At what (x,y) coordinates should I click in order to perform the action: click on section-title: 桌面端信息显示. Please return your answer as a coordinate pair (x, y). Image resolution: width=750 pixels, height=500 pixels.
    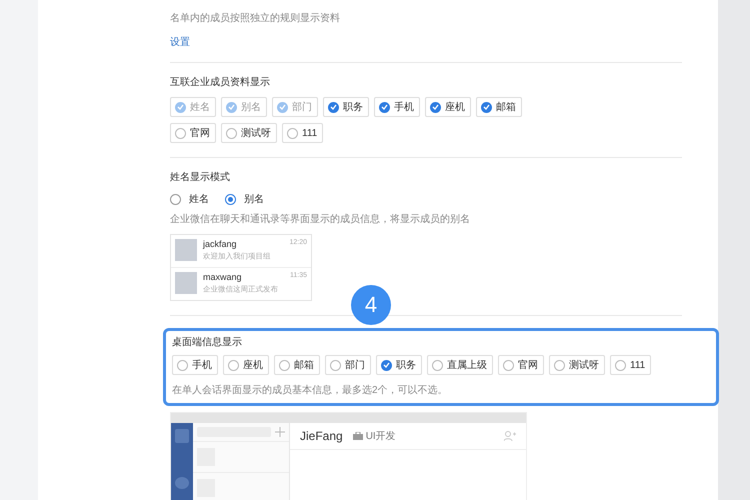
    Looking at the image, I should click on (207, 342).